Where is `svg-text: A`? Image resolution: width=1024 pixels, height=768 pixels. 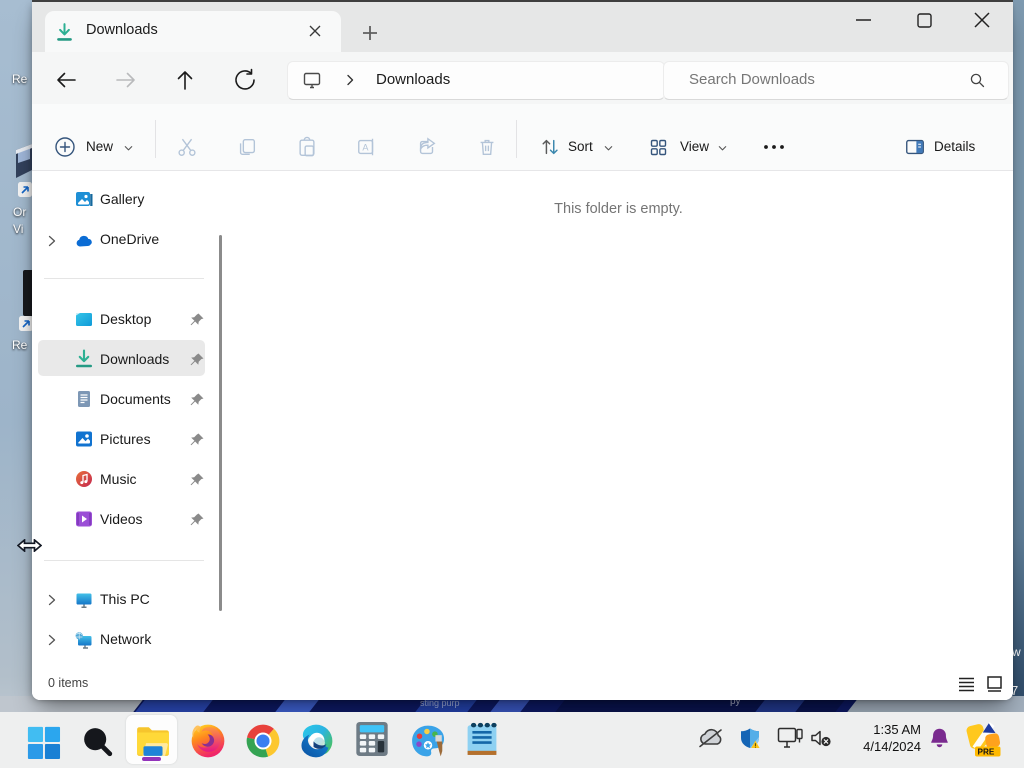
svg-text: A is located at coordinates (365, 148).